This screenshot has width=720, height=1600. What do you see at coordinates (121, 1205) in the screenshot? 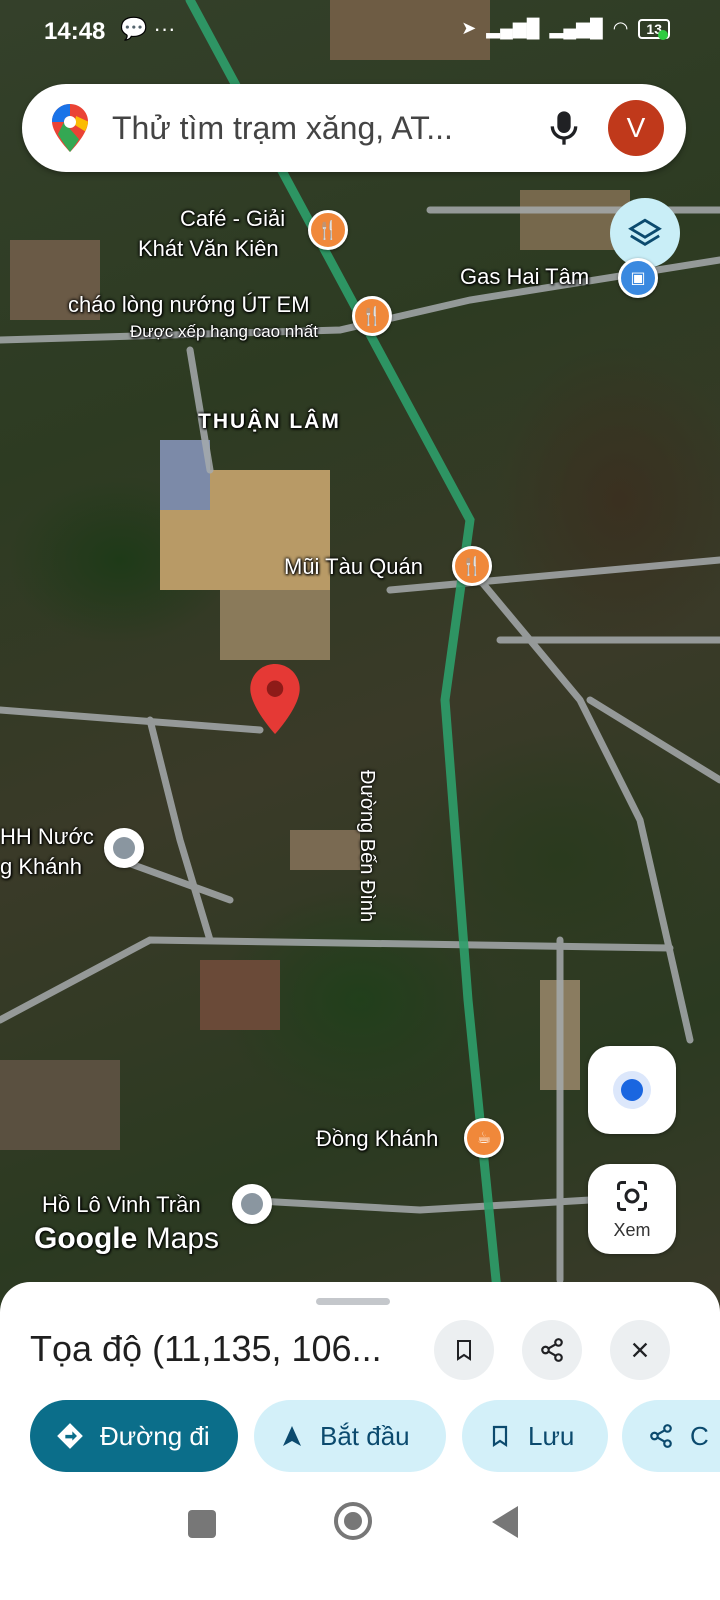
I see `place-label: Hồ Lô Vinh Trần` at bounding box center [121, 1205].